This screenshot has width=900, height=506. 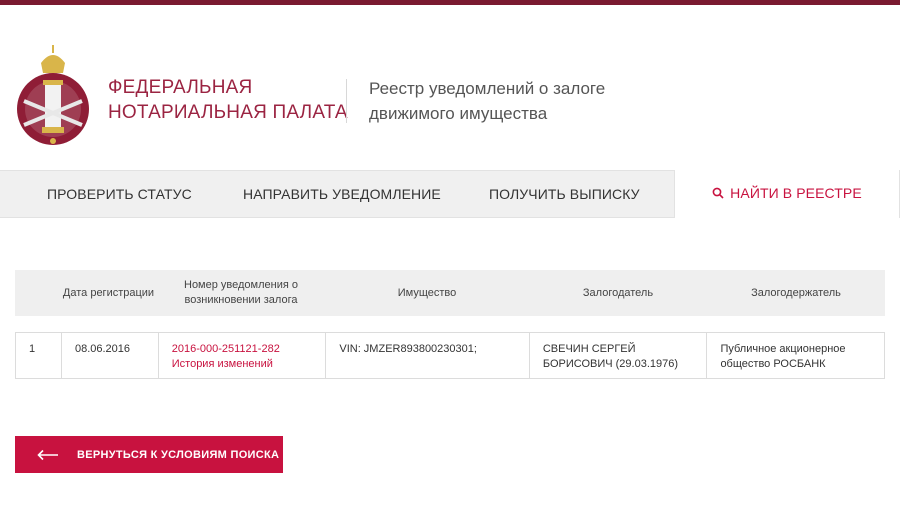 I want to click on header-number: Номер уведомления о возникновении залога, so click(x=241, y=292).